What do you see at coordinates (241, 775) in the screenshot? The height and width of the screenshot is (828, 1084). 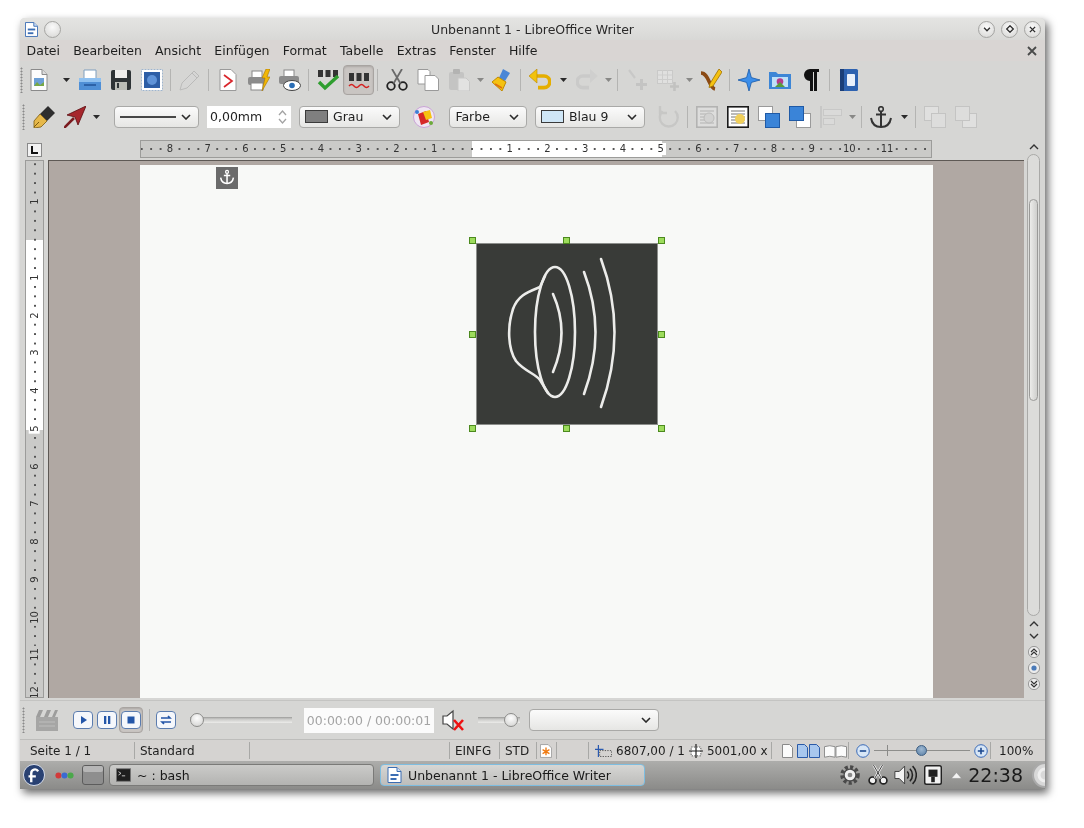 I see `task-button: ~ : bash` at bounding box center [241, 775].